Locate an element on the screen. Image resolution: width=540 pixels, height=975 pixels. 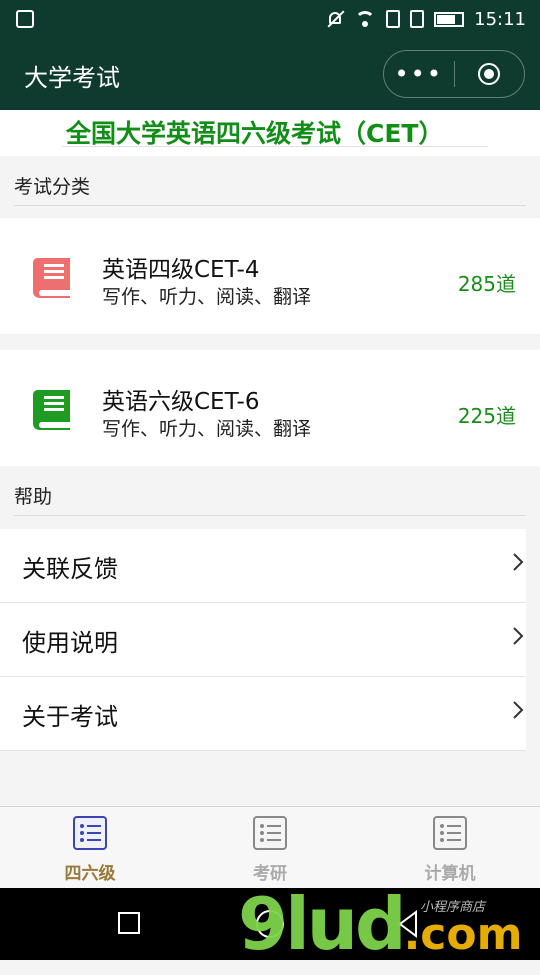
miniapp-capsule: ••• is located at coordinates (454, 74).